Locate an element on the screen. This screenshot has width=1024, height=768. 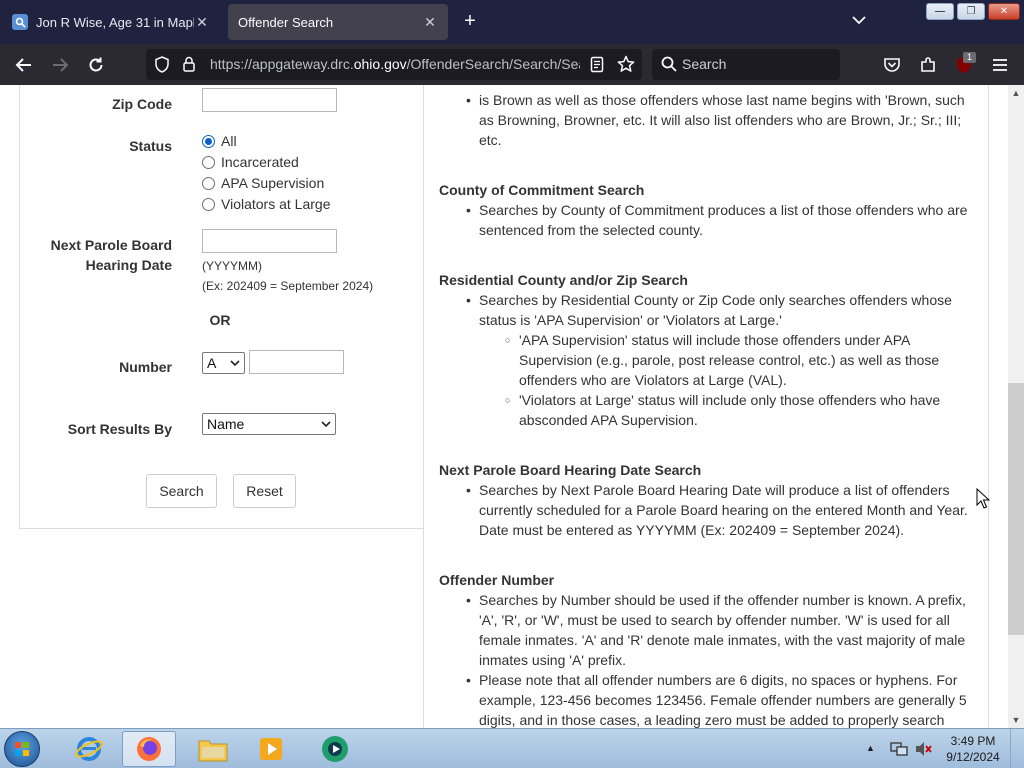
tab-jon-r-wise: Jon R Wise, Age 31 in Maple He ✕ is located at coordinates (111, 22).